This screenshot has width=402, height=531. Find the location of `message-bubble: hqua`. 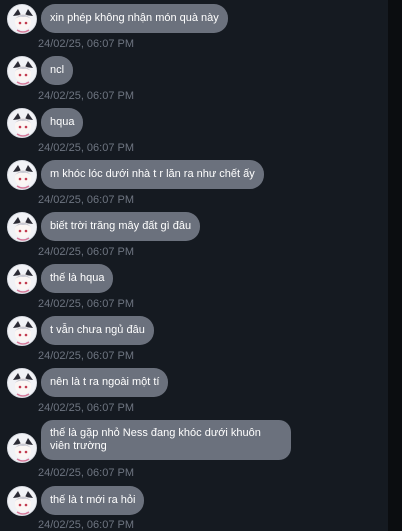

message-bubble: hqua is located at coordinates (62, 122).